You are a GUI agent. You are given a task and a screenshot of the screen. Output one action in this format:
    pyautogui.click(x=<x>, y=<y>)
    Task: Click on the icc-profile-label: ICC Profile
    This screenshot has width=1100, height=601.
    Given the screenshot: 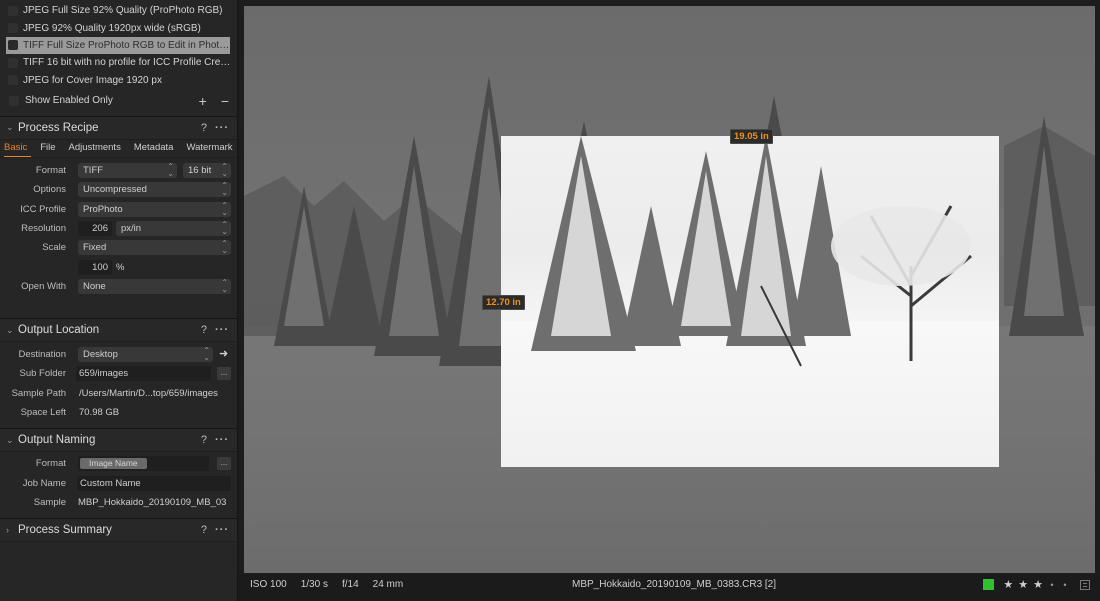 What is the action you would take?
    pyautogui.click(x=43, y=209)
    